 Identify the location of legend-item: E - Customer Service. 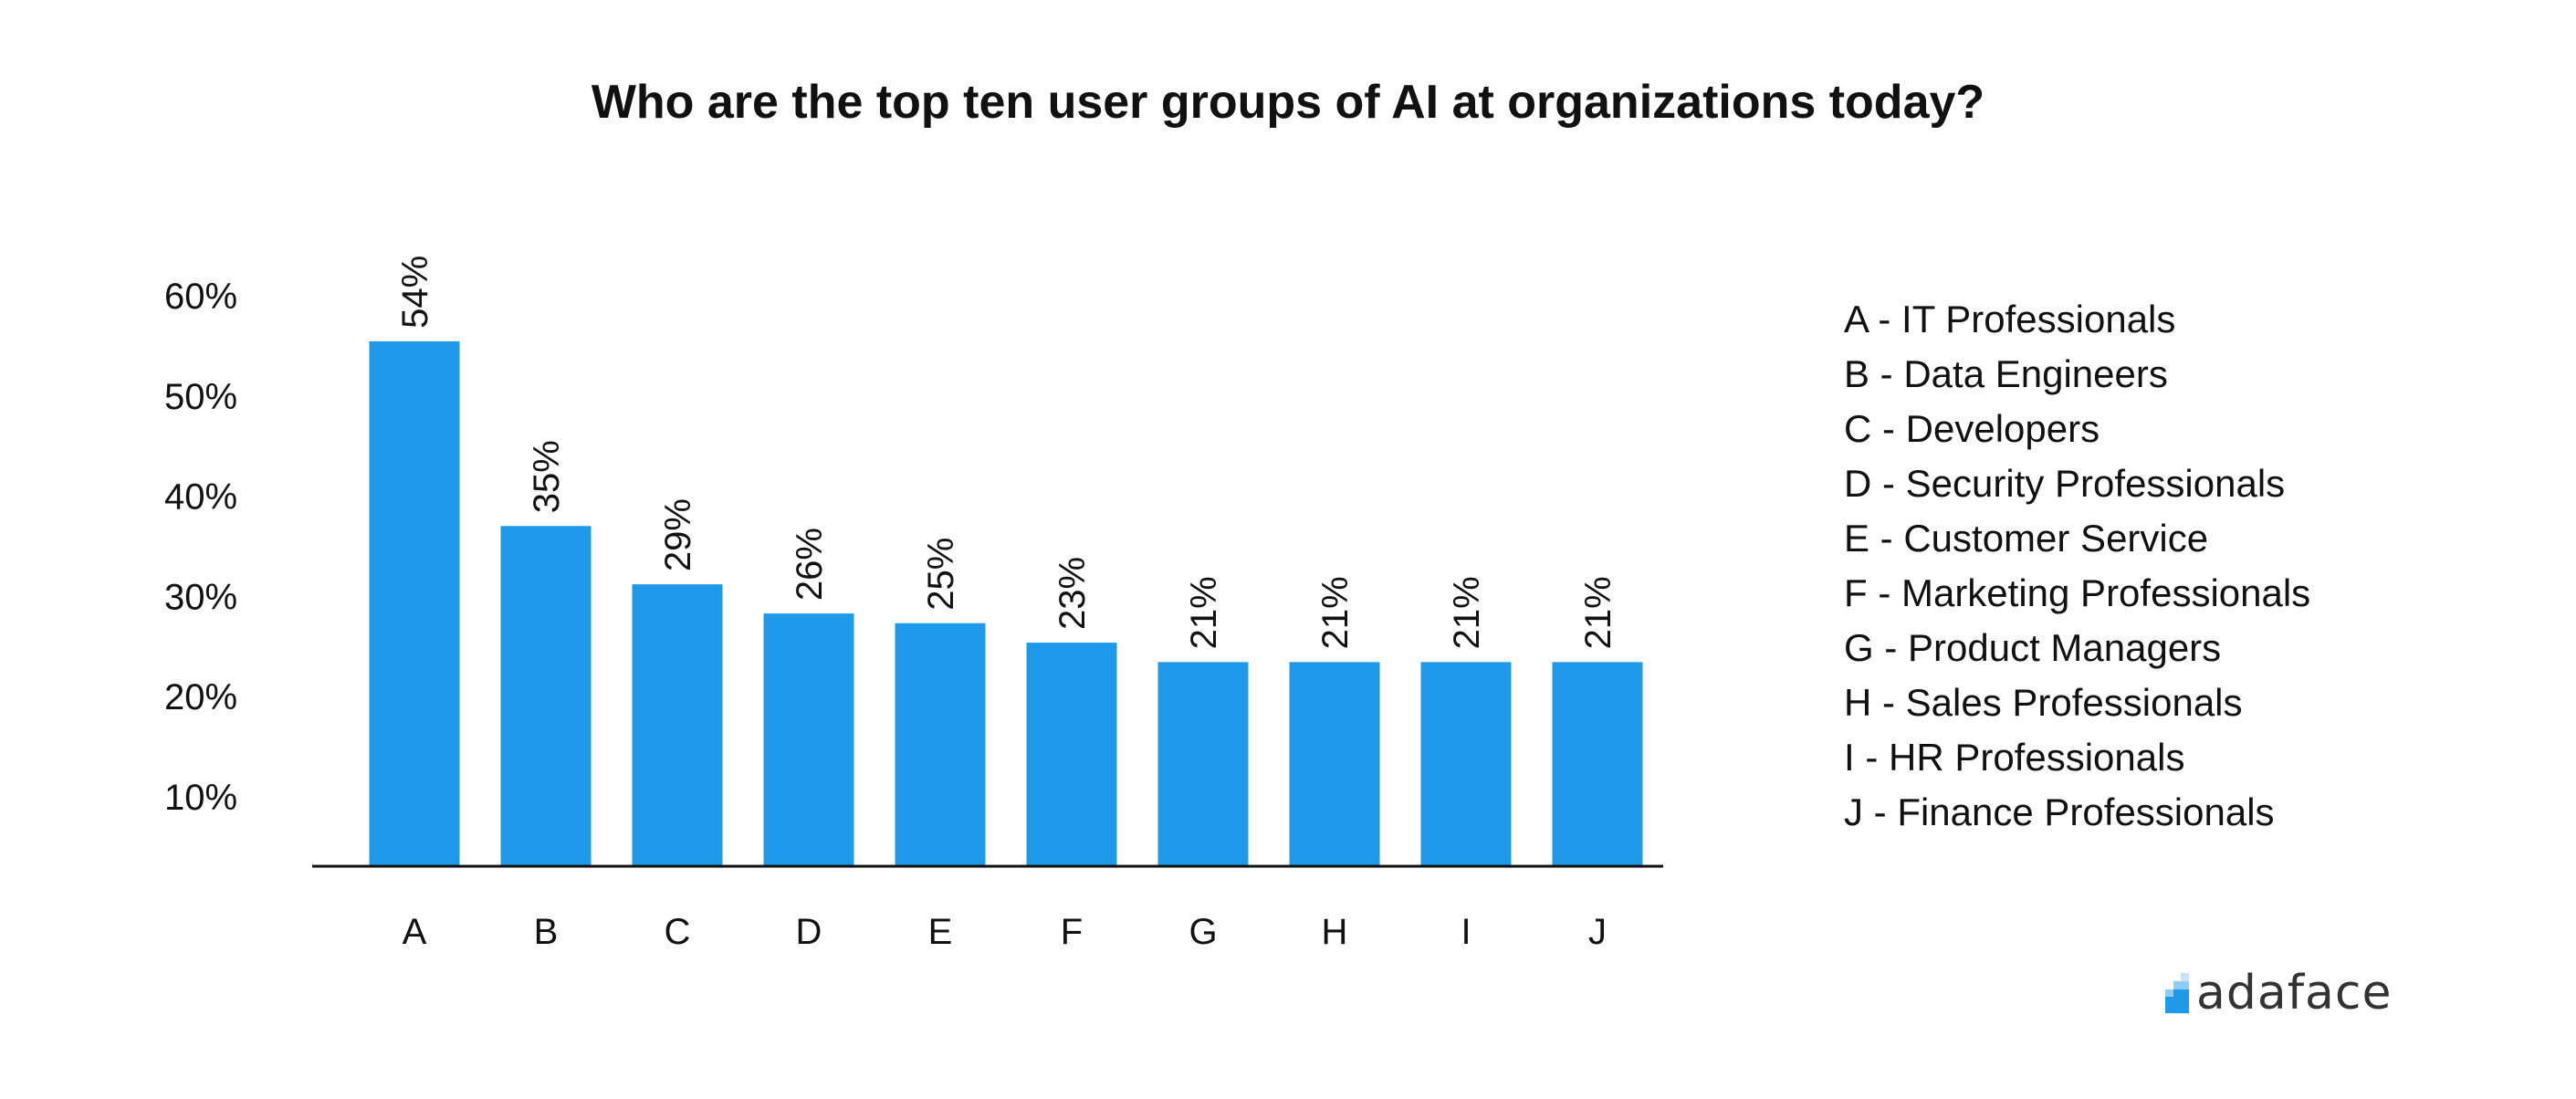
(2026, 538).